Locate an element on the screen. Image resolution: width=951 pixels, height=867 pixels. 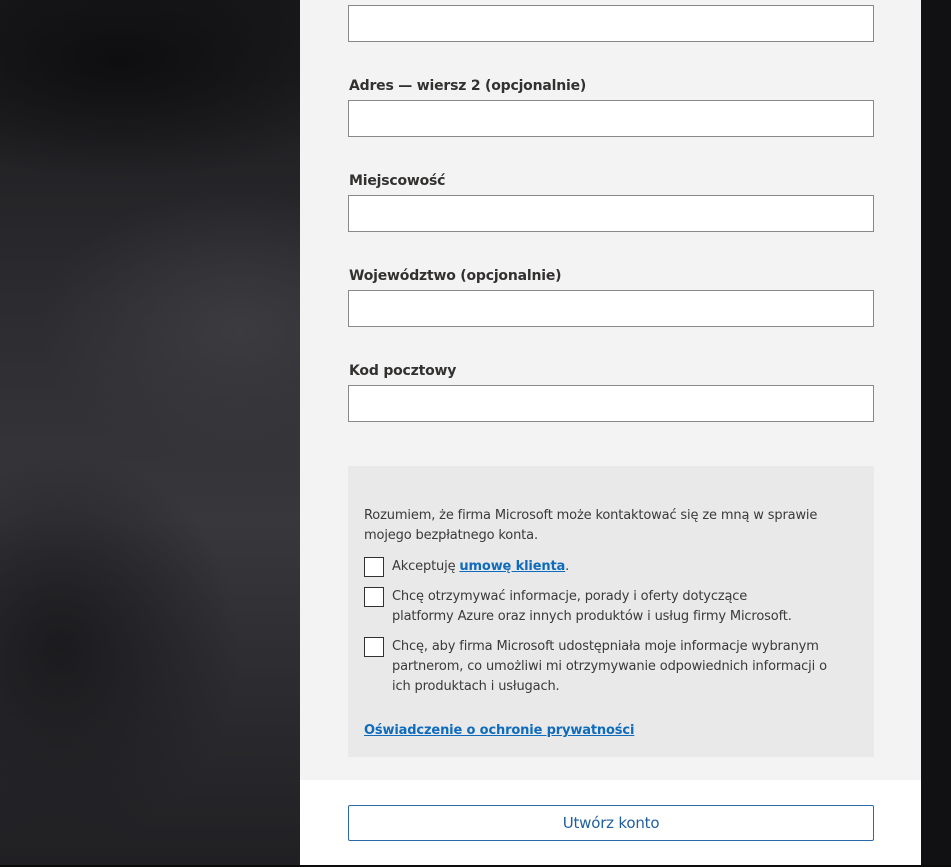
accept-agreement-label: Akceptuję umowę klienta. is located at coordinates (612, 567).